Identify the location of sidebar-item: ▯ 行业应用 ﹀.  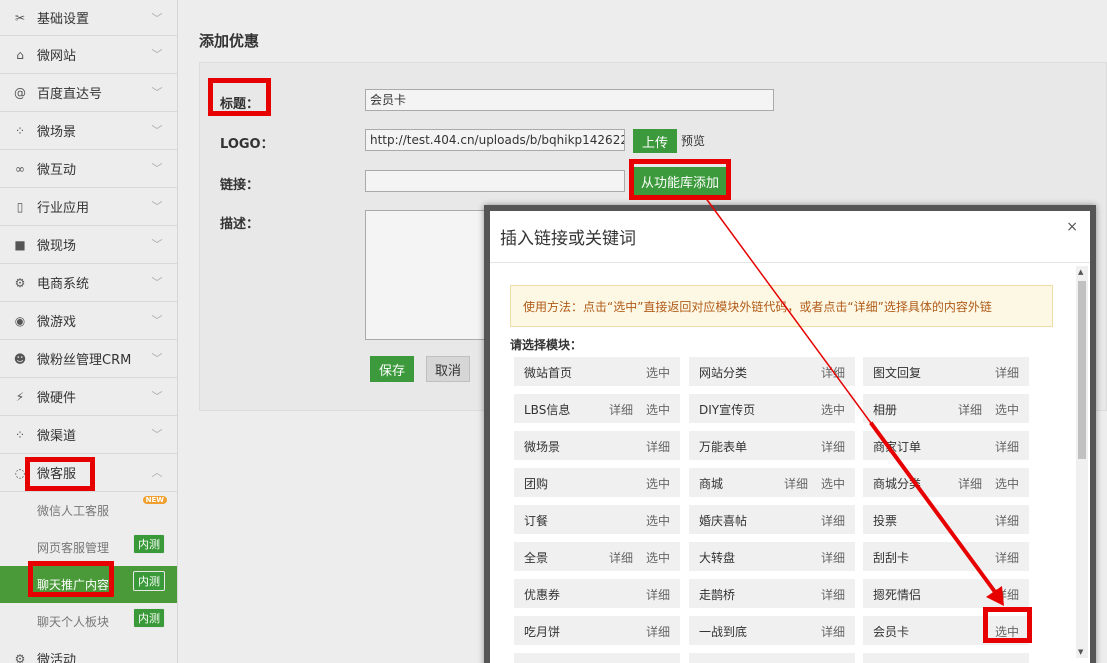
(88, 207).